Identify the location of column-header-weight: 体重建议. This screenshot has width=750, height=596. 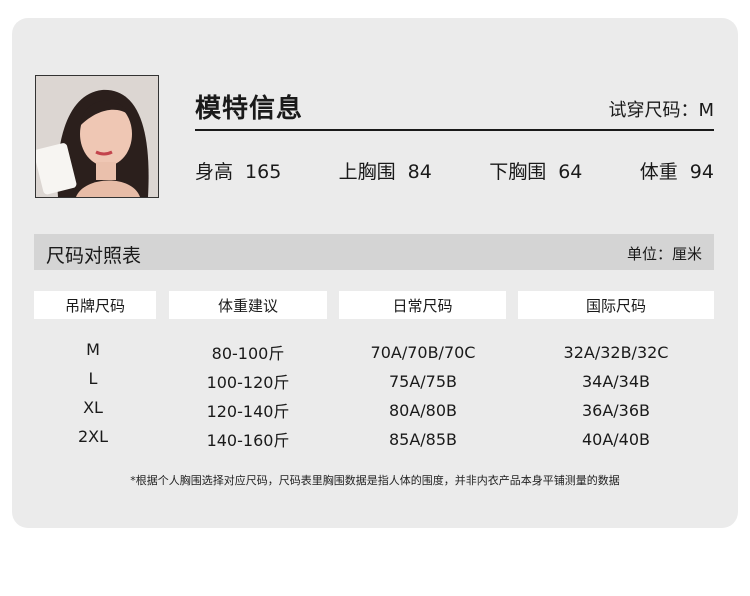
(248, 305).